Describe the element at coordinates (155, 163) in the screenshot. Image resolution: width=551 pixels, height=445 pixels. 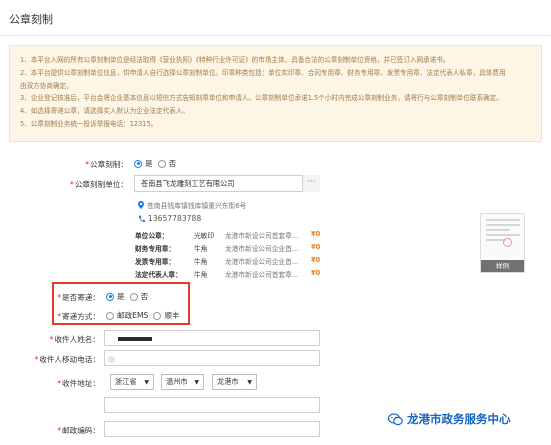
I see `engrave-radio-group: 是 否` at that location.